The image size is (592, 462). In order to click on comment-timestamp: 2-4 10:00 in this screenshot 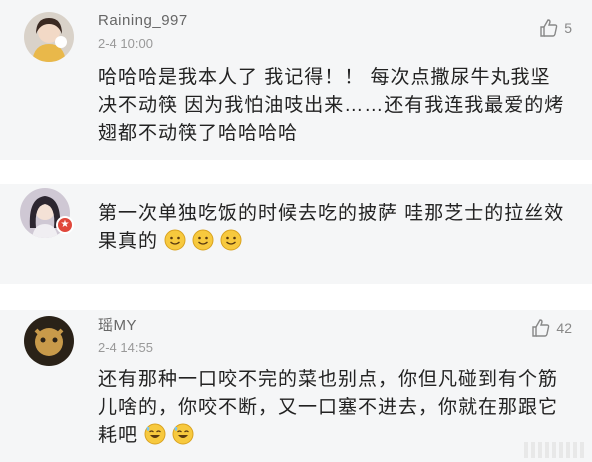, I will do `click(125, 43)`.